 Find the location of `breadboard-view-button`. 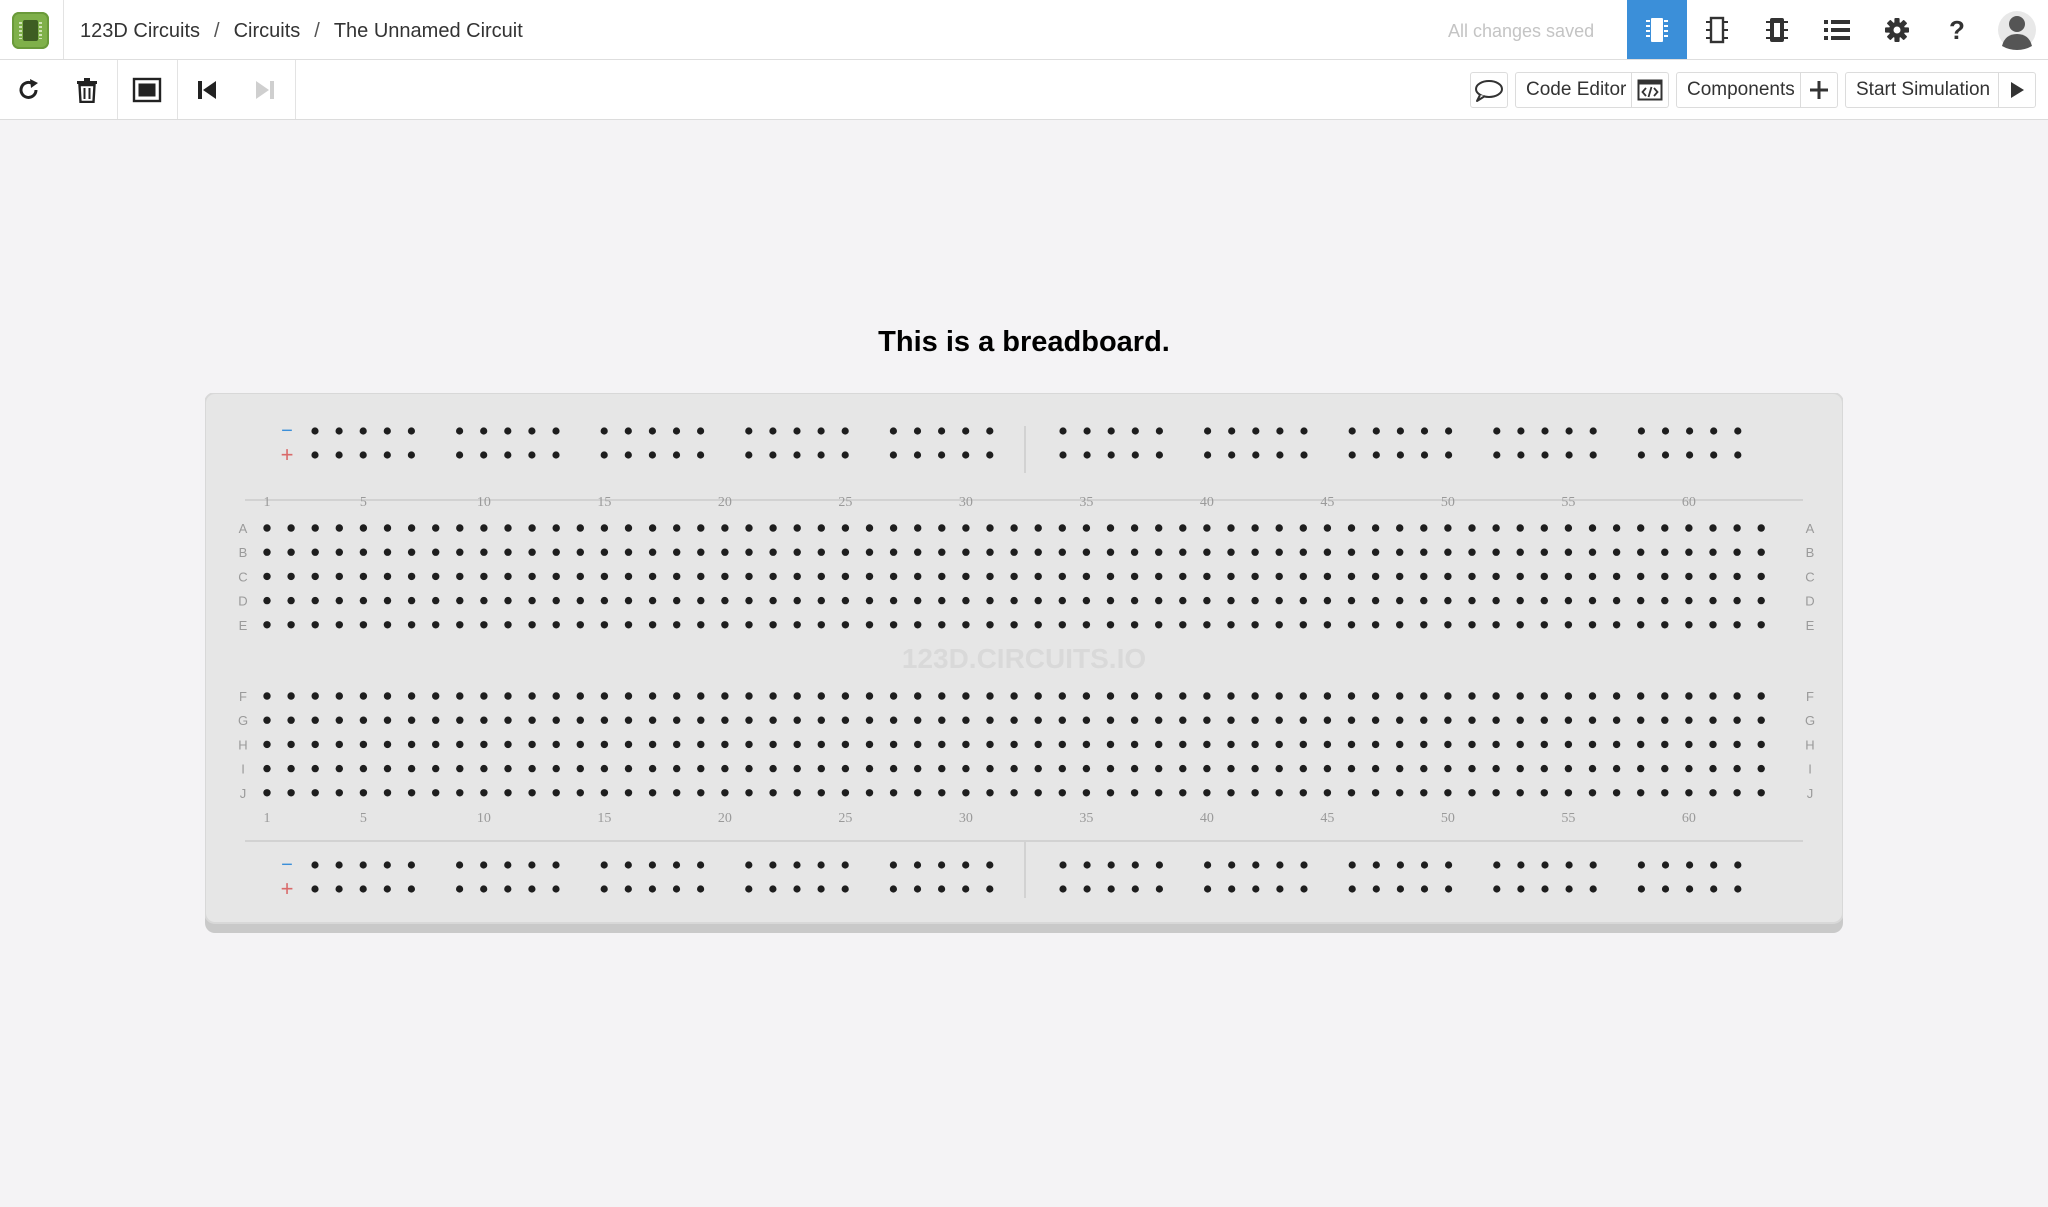

breadboard-view-button is located at coordinates (1657, 29).